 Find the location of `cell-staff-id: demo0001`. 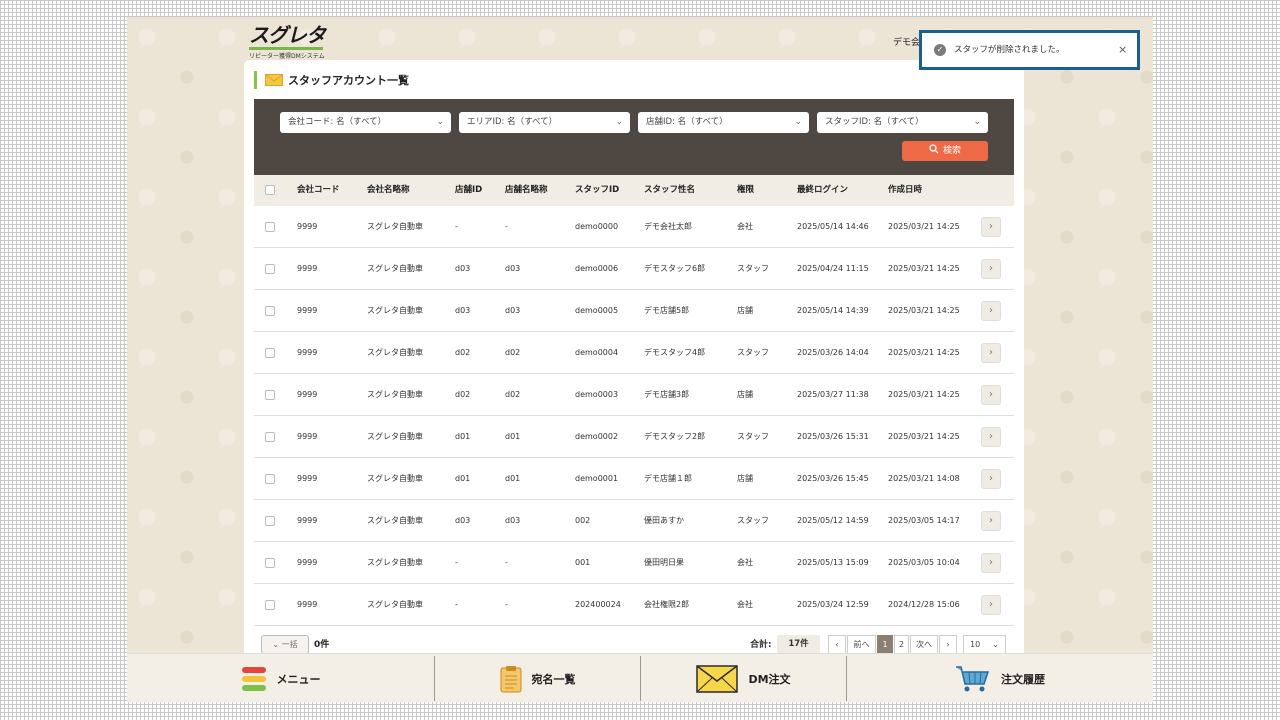

cell-staff-id: demo0001 is located at coordinates (597, 478).